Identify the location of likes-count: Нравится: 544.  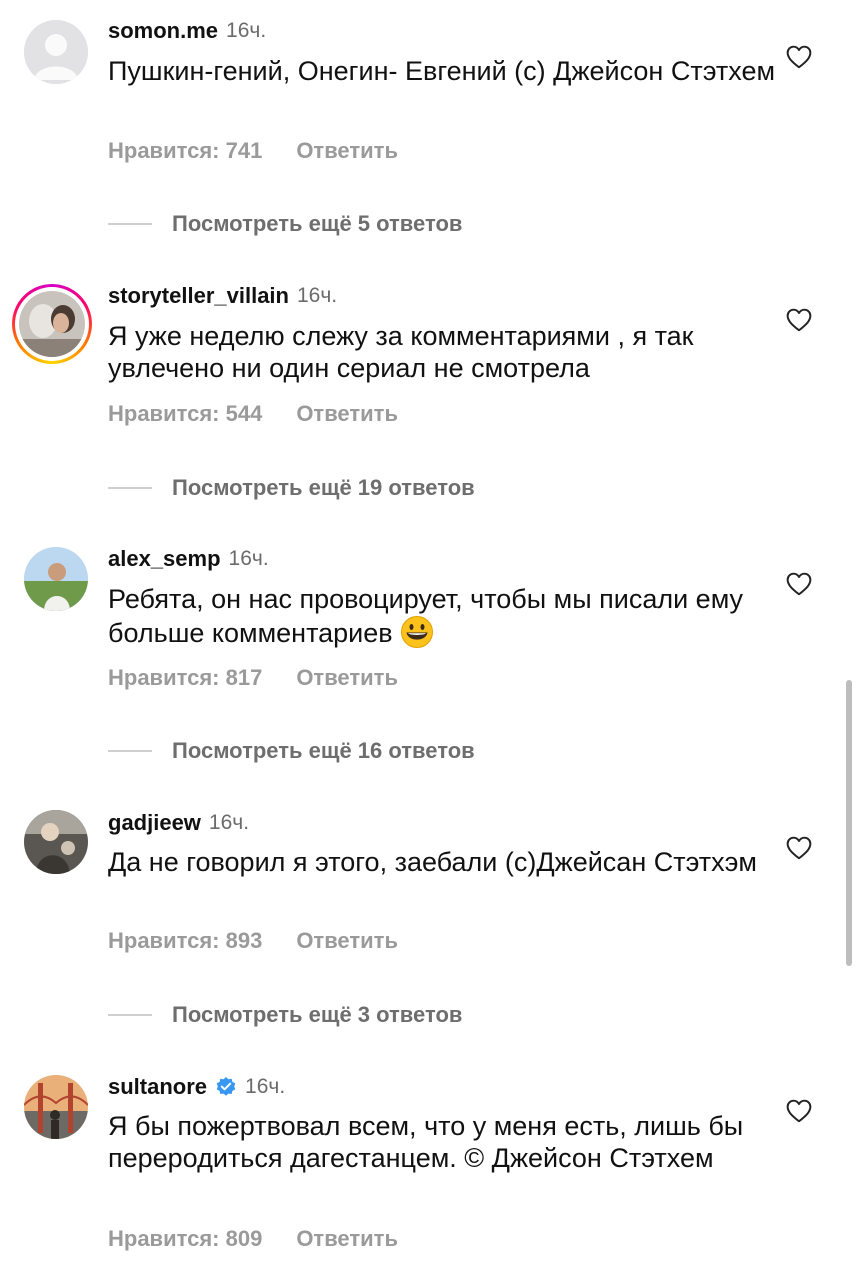
(185, 414).